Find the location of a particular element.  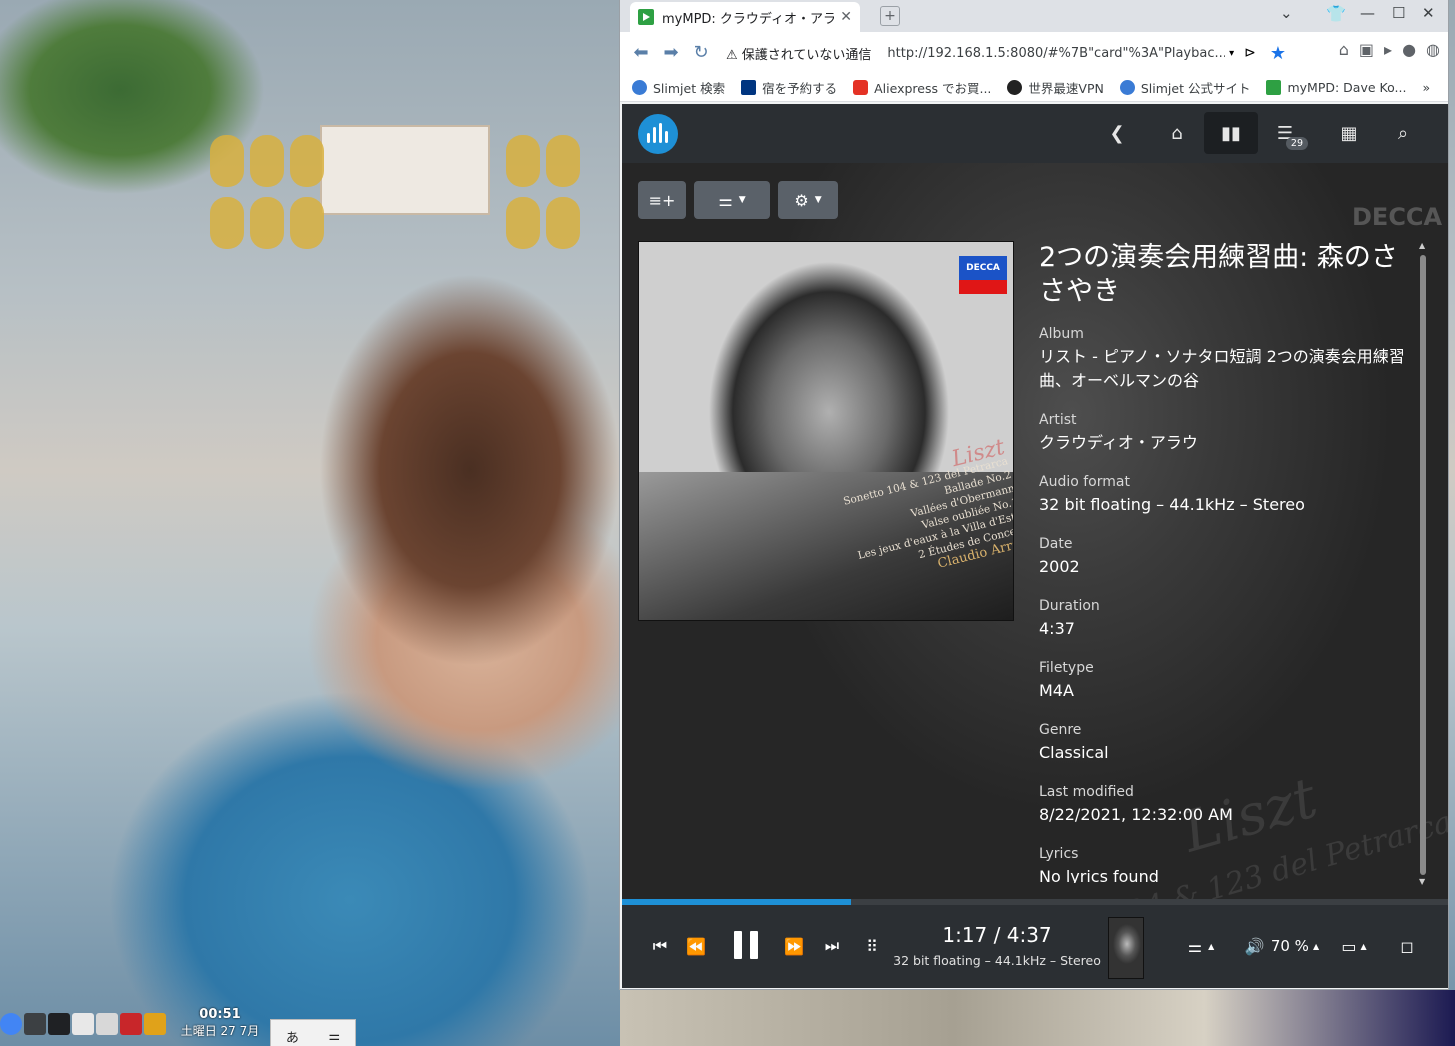

aliexpress-icon is located at coordinates (861, 87).